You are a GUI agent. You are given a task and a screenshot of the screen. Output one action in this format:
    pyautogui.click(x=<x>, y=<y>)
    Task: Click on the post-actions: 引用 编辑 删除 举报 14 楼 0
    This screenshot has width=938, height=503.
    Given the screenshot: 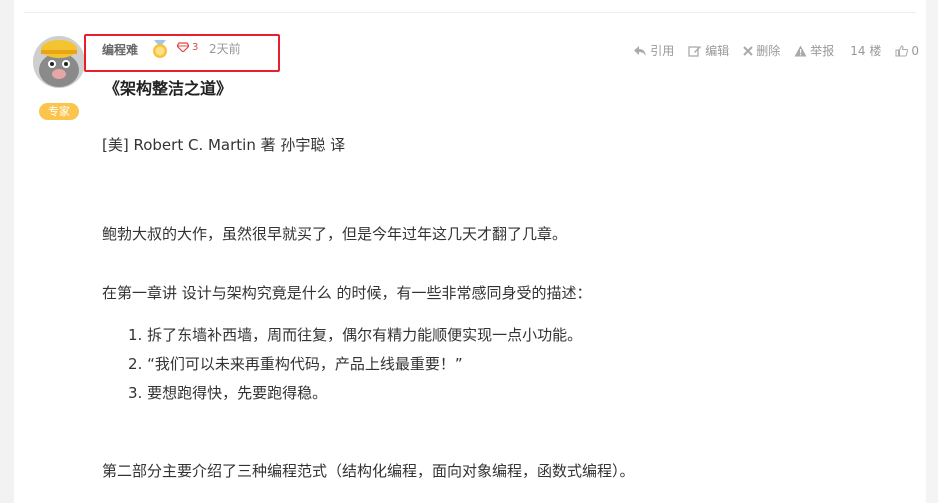 What is the action you would take?
    pyautogui.click(x=769, y=50)
    